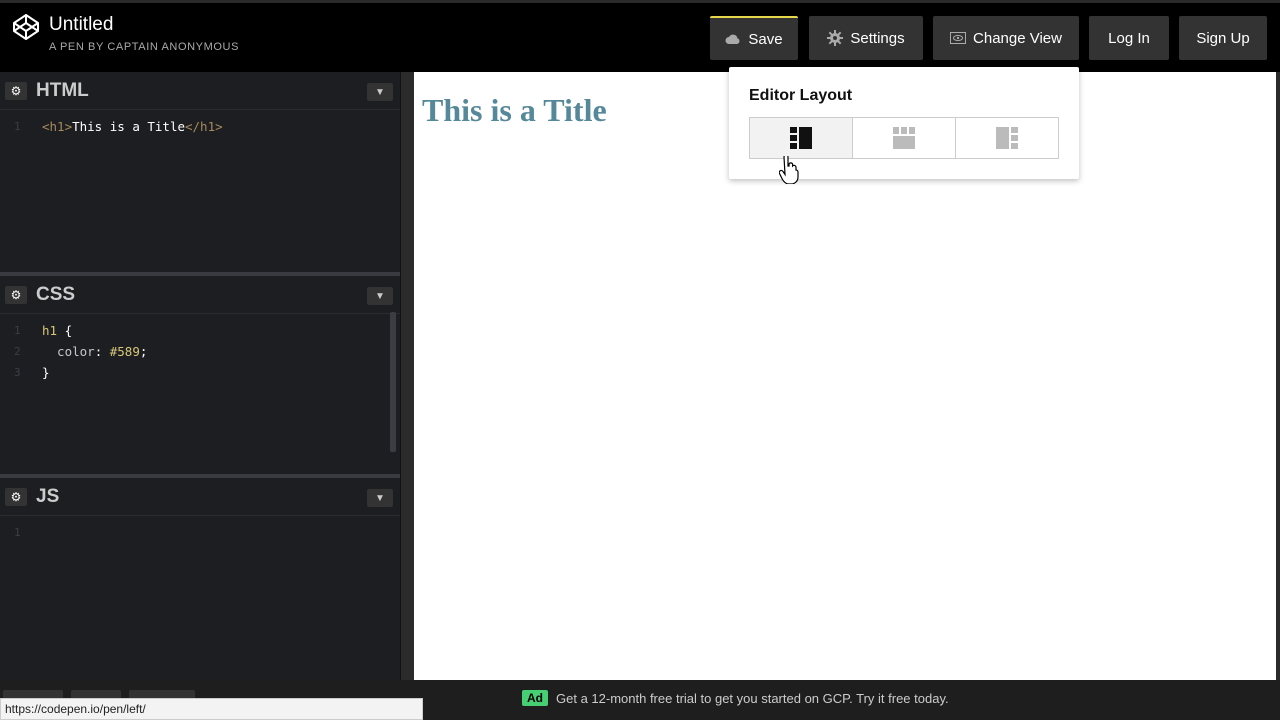 This screenshot has width=1280, height=720. What do you see at coordinates (26, 27) in the screenshot?
I see `codepen-logo-icon` at bounding box center [26, 27].